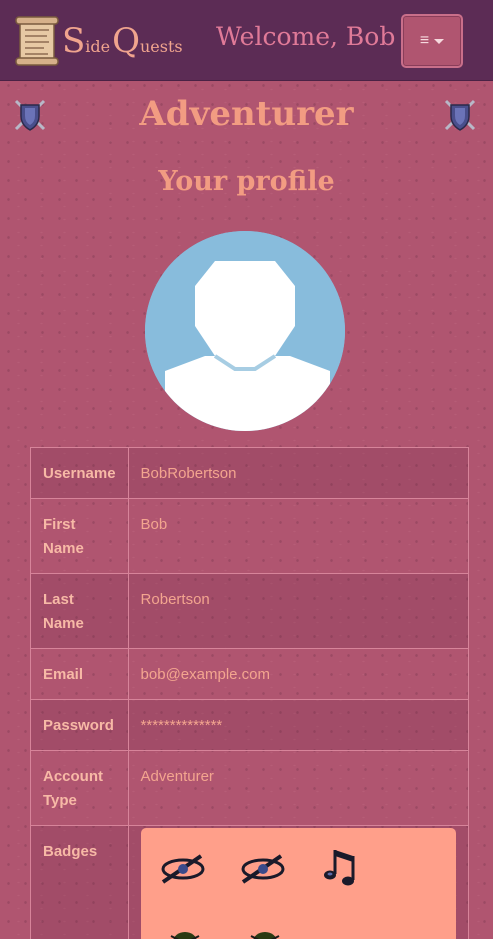 This screenshot has height=939, width=493. I want to click on password-label: Password, so click(79, 725).